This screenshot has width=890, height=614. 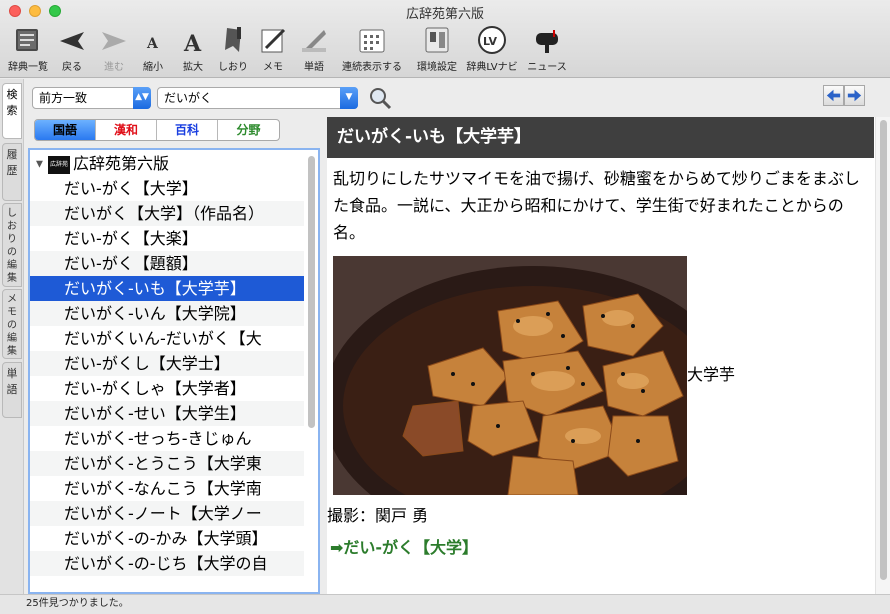 I want to click on lv-navi-button: LV 辞典LVナビ, so click(x=492, y=49).